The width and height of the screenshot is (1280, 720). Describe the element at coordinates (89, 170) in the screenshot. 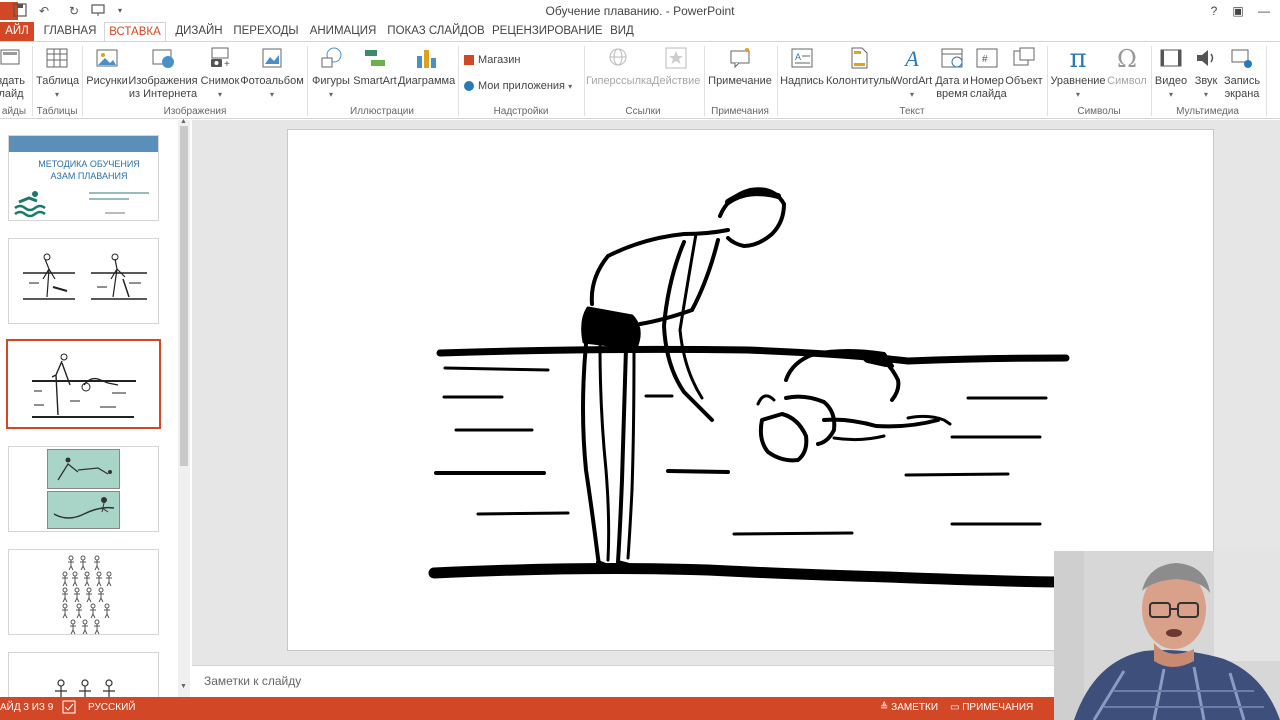

I see `thumbnail-title: МЕТОДИКА ОБУЧЕНИЯ АЗАМ ПЛАВАНИЯ` at that location.